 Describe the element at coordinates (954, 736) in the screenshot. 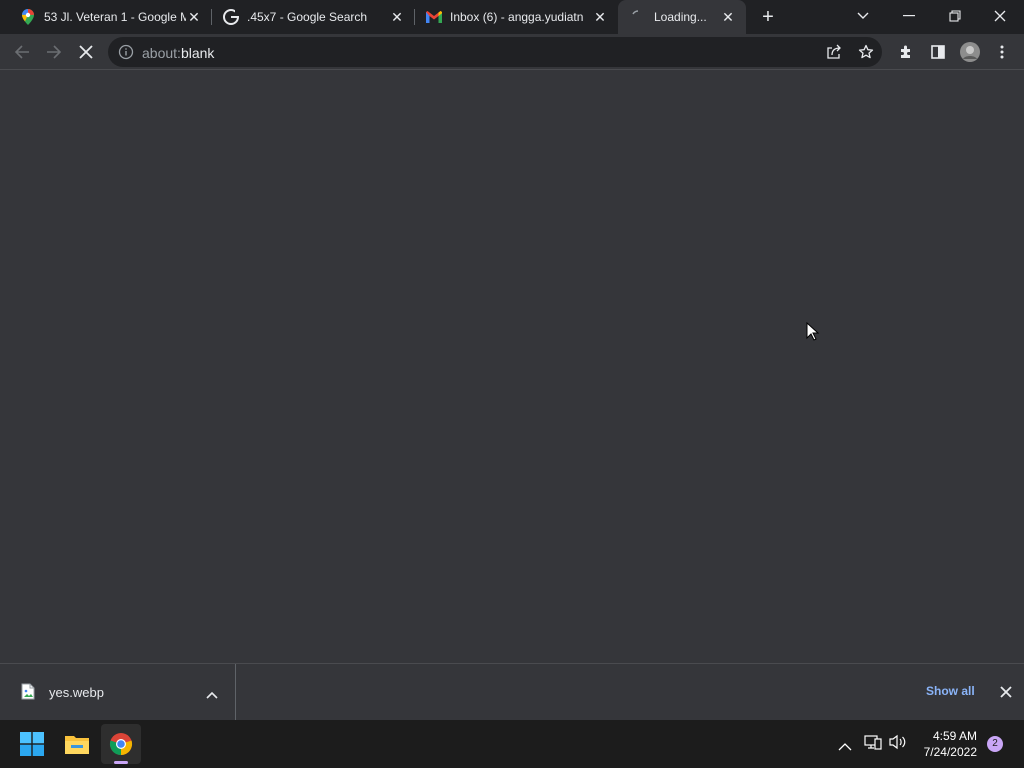

I see `clock-time: 4:59 AM` at that location.